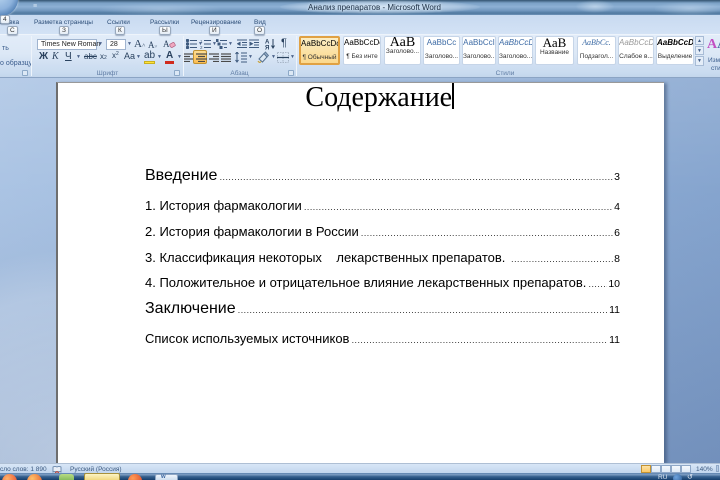 The image size is (720, 480). Describe the element at coordinates (267, 48) in the screenshot. I see `svg-text: Я` at that location.